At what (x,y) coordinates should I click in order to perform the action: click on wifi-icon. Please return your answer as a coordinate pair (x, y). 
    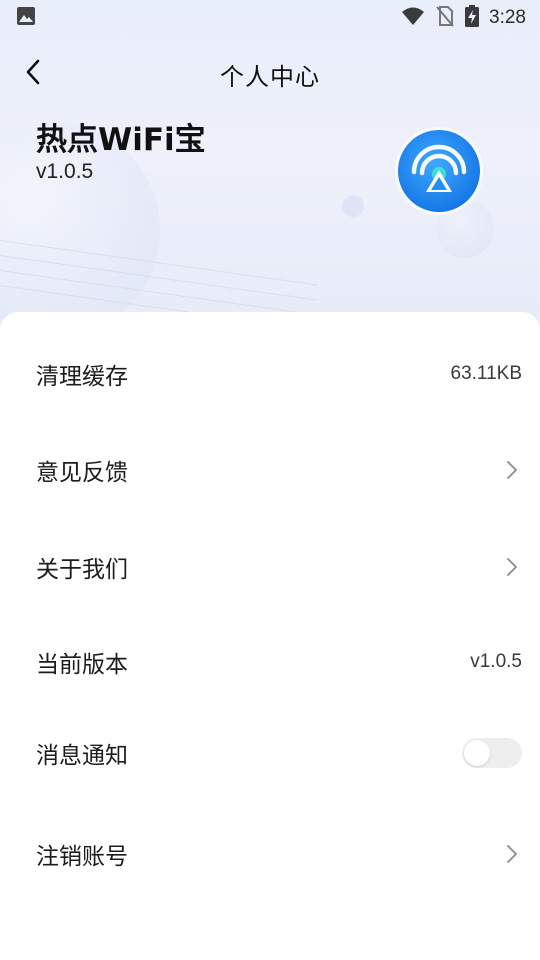
    Looking at the image, I should click on (413, 18).